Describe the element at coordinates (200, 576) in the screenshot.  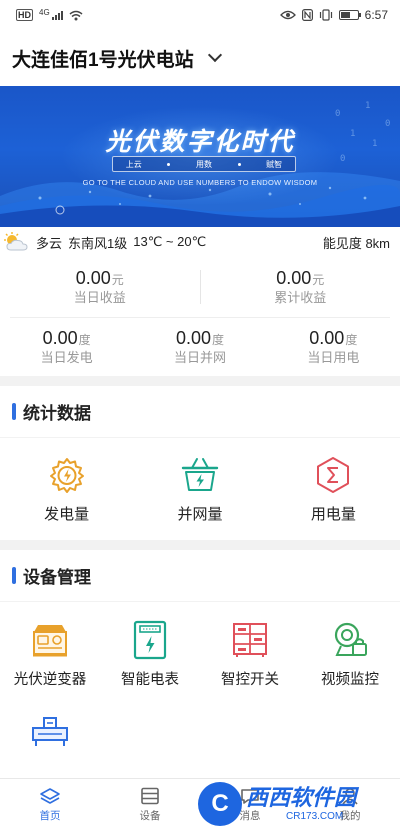
I see `device-section-header: 设备管理` at that location.